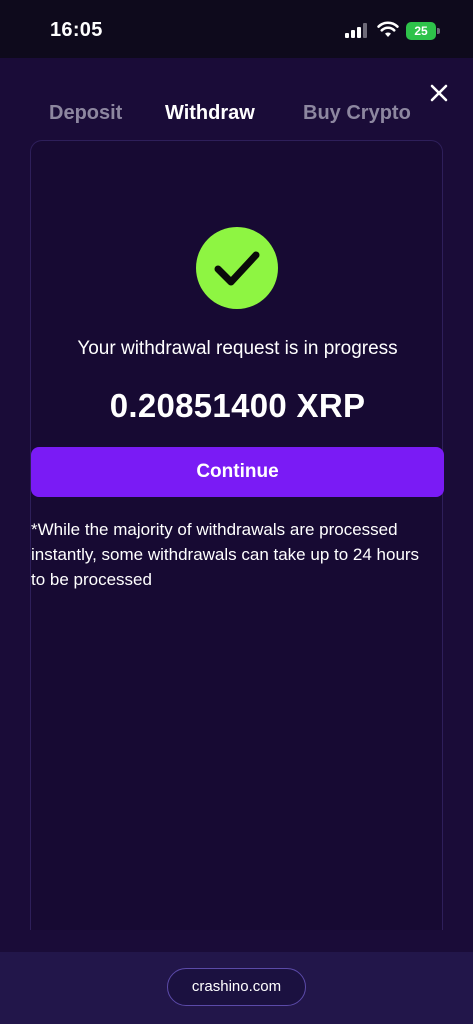 The image size is (473, 1024). Describe the element at coordinates (85, 113) in the screenshot. I see `tab-deposit: Deposit` at that location.